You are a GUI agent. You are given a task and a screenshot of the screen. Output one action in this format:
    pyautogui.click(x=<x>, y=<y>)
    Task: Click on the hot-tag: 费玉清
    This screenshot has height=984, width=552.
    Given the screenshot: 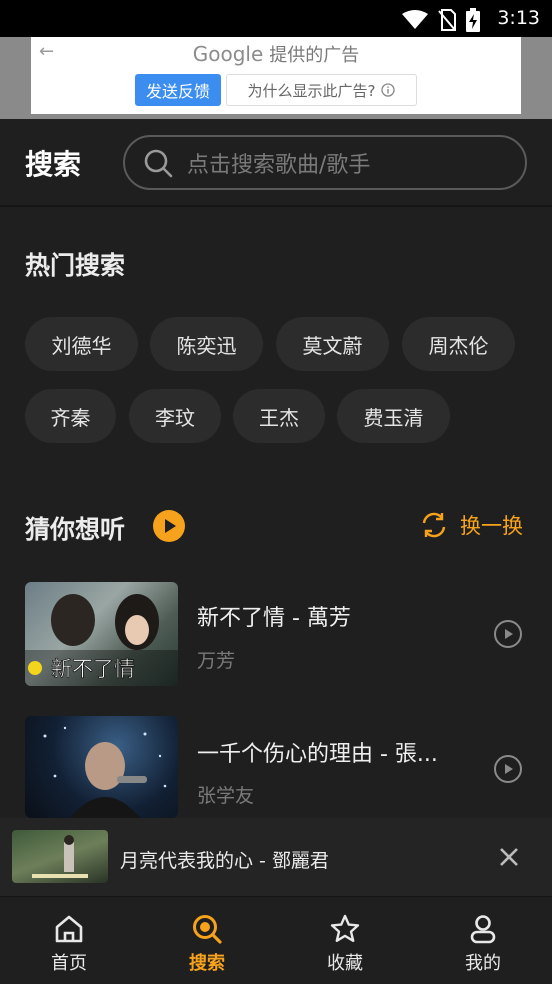 What is the action you would take?
    pyautogui.click(x=393, y=416)
    